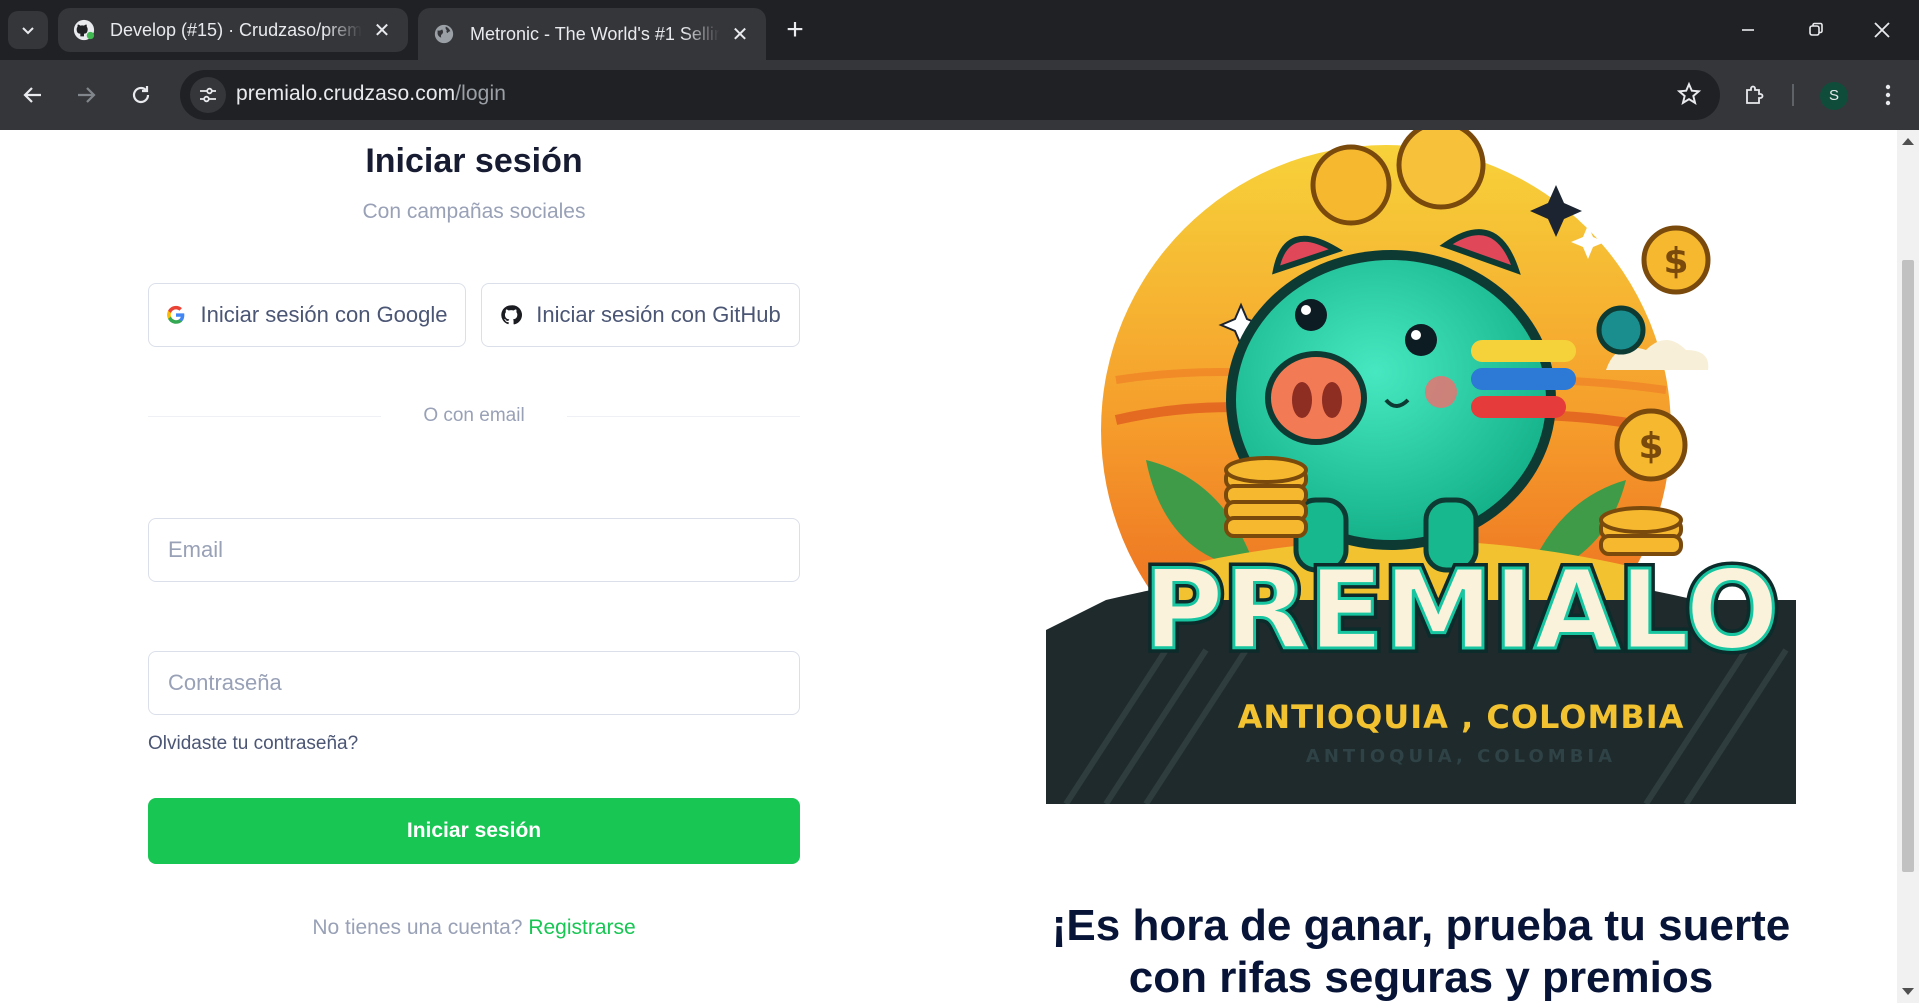  Describe the element at coordinates (795, 31) in the screenshot. I see `new-tab-button: +` at that location.